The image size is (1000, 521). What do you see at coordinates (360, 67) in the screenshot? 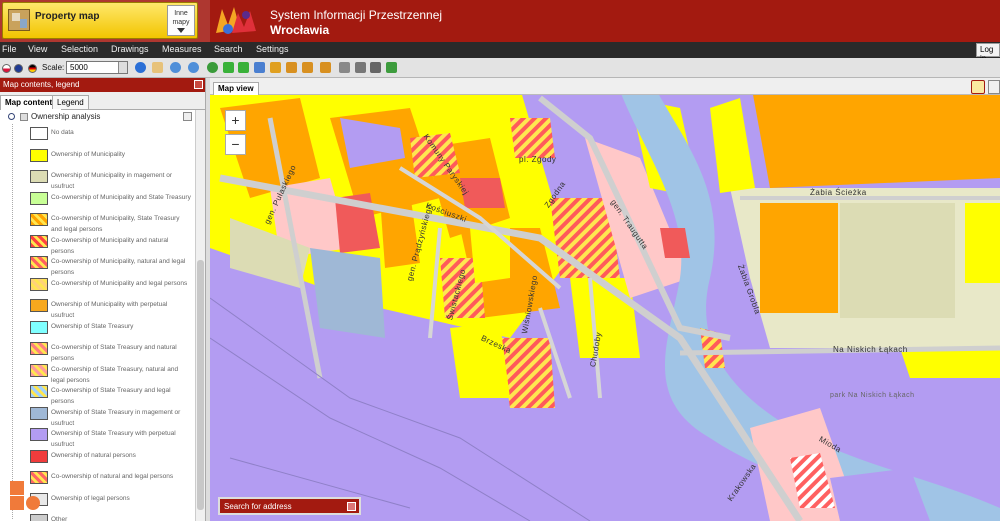
I see `print-icon` at bounding box center [360, 67].